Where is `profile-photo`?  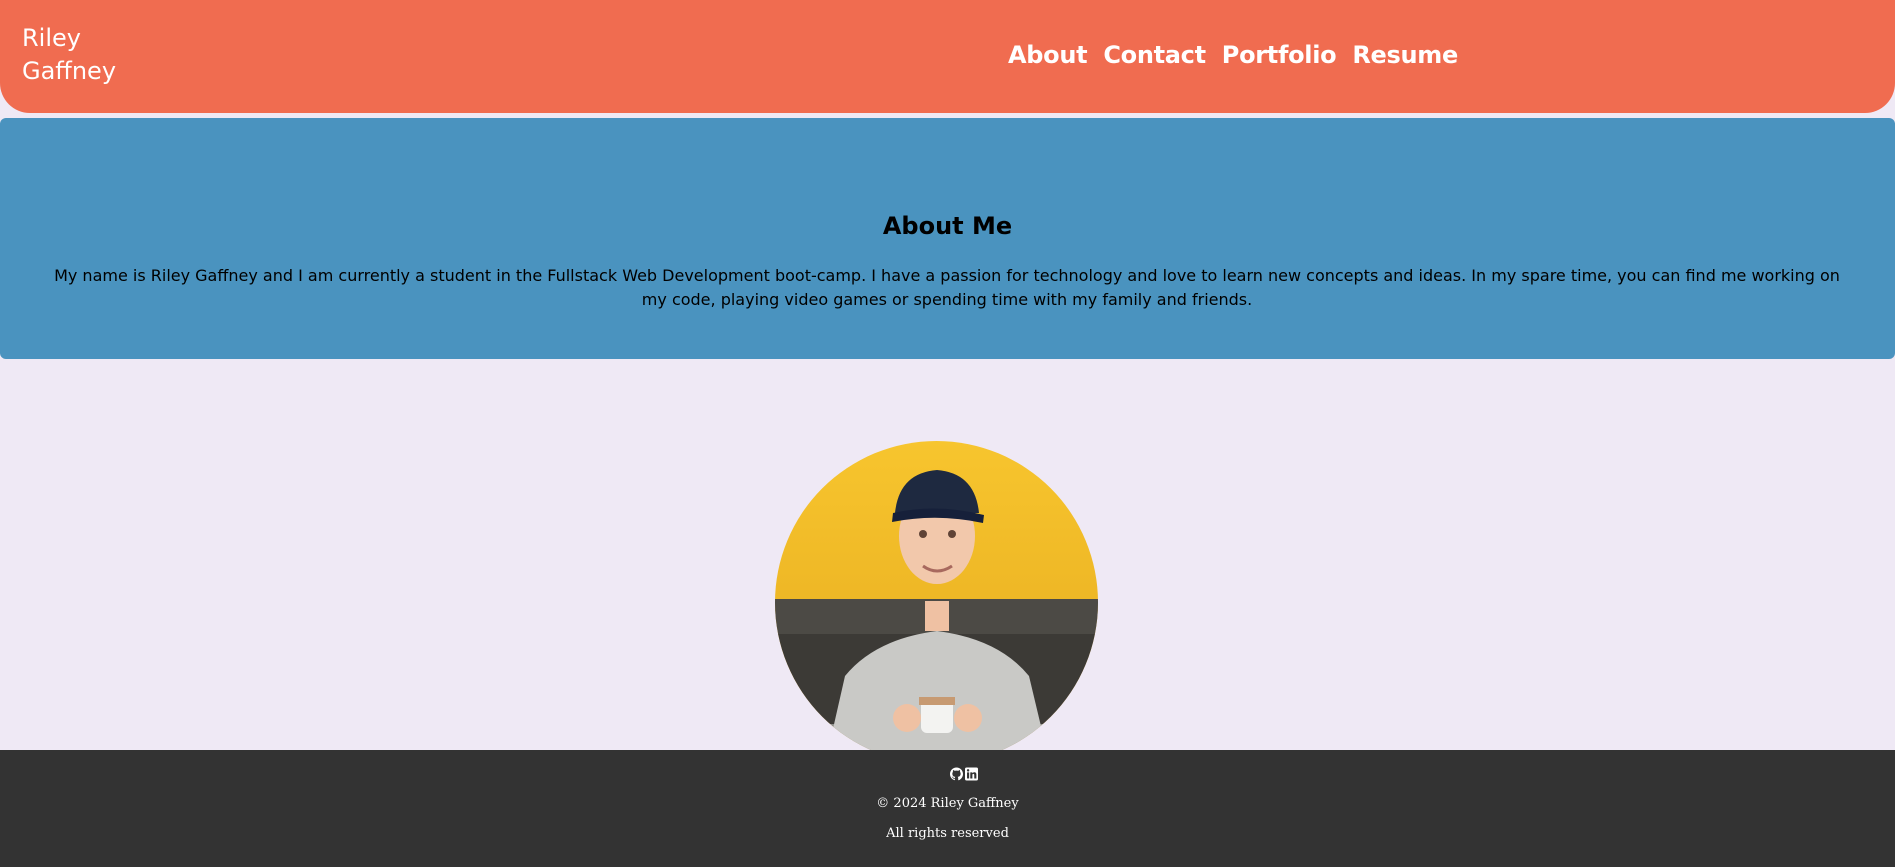
profile-photo is located at coordinates (936, 602).